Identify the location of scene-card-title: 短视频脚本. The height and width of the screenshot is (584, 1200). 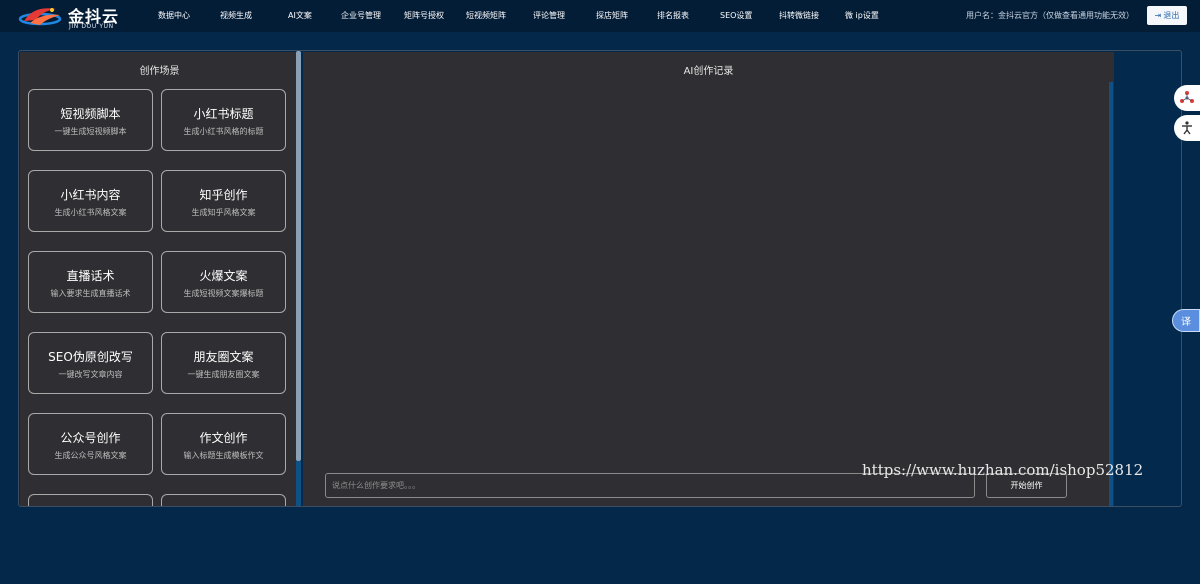
(90, 114).